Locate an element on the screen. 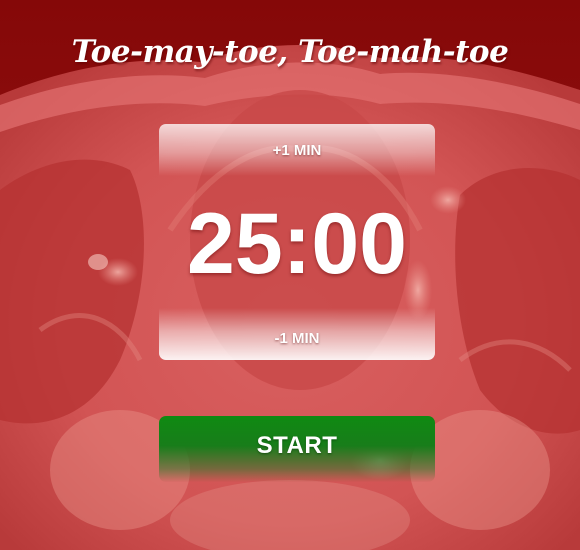  start-button: START is located at coordinates (297, 449).